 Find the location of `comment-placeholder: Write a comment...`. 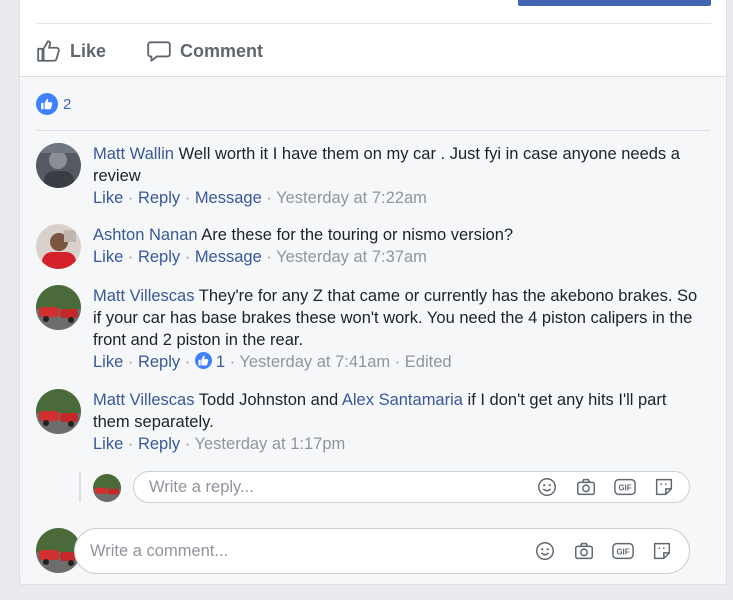

comment-placeholder: Write a comment... is located at coordinates (159, 551).